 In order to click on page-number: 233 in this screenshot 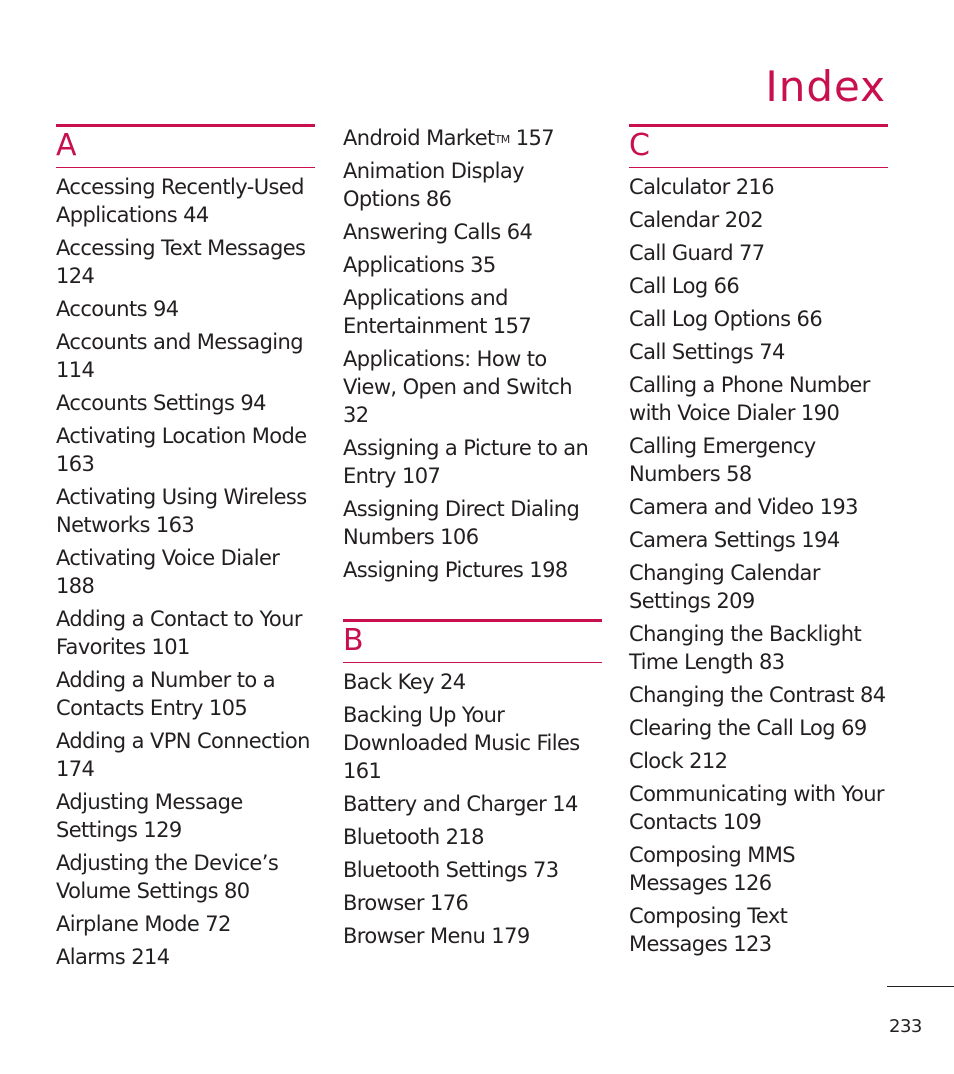, I will do `click(905, 1026)`.